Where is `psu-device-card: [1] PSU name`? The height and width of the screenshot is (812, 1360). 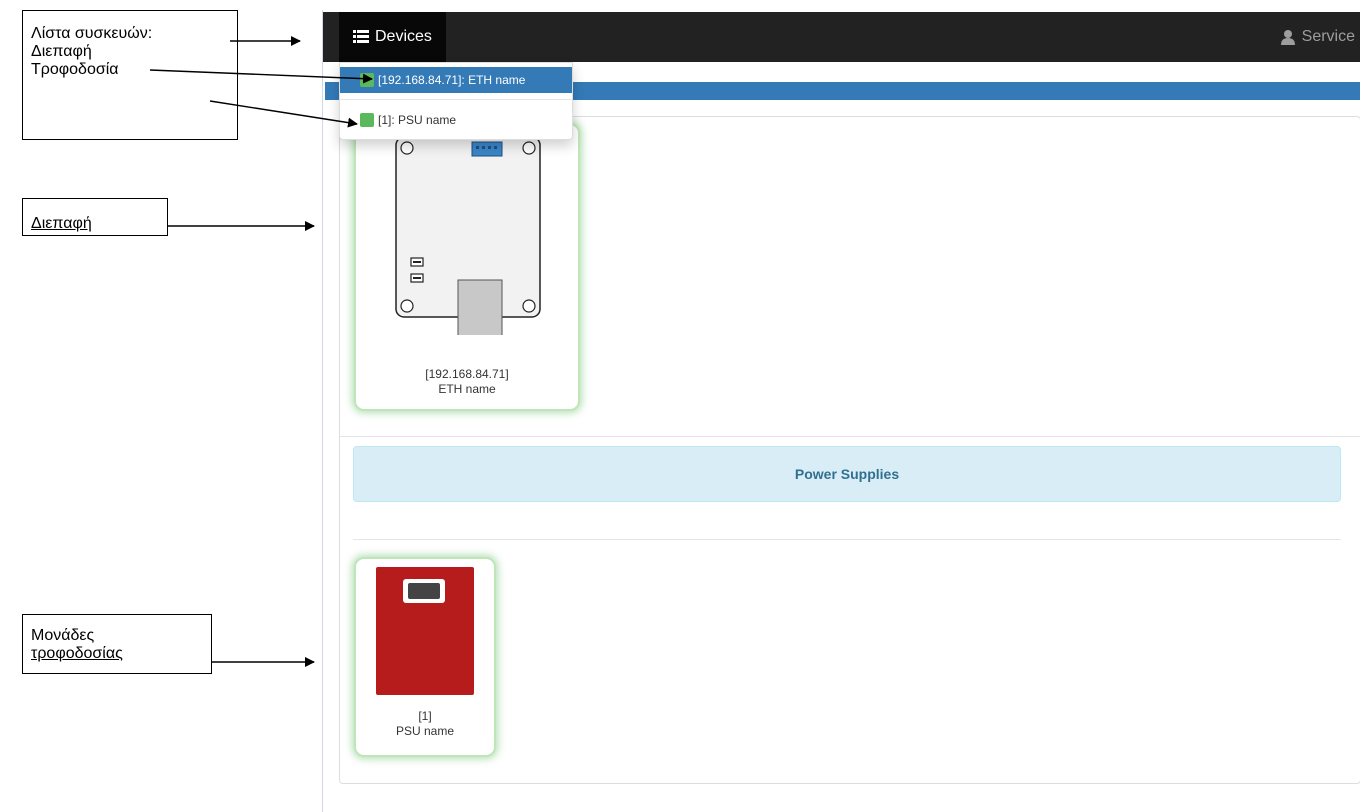
psu-device-card: [1] PSU name is located at coordinates (425, 657).